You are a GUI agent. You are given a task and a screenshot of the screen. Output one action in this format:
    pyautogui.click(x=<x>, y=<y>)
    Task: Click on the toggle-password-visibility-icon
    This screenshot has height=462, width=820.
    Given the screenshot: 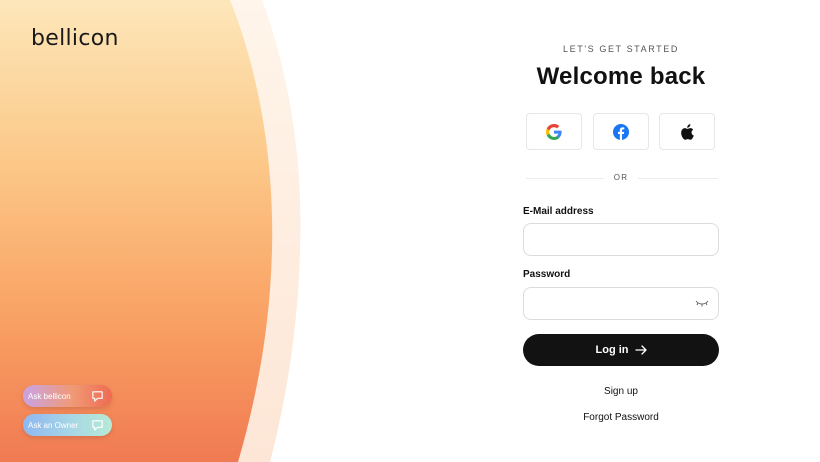 What is the action you would take?
    pyautogui.click(x=702, y=303)
    